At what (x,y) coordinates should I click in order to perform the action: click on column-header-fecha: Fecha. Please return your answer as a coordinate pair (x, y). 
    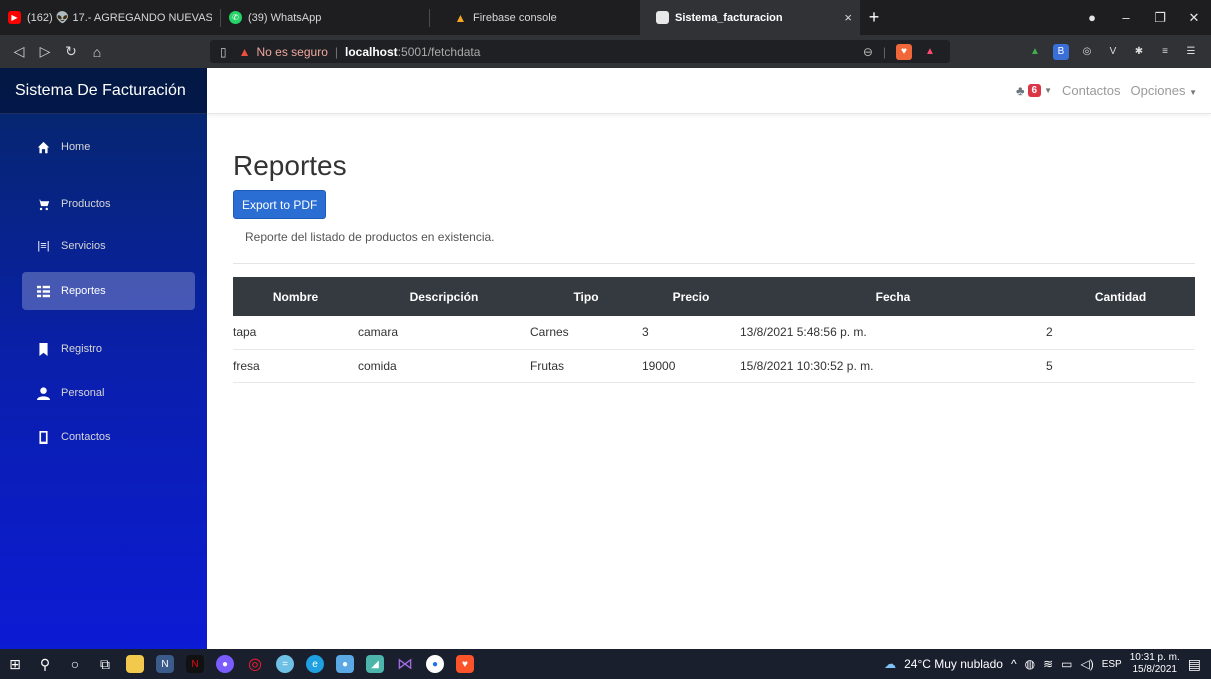
    Looking at the image, I should click on (893, 296).